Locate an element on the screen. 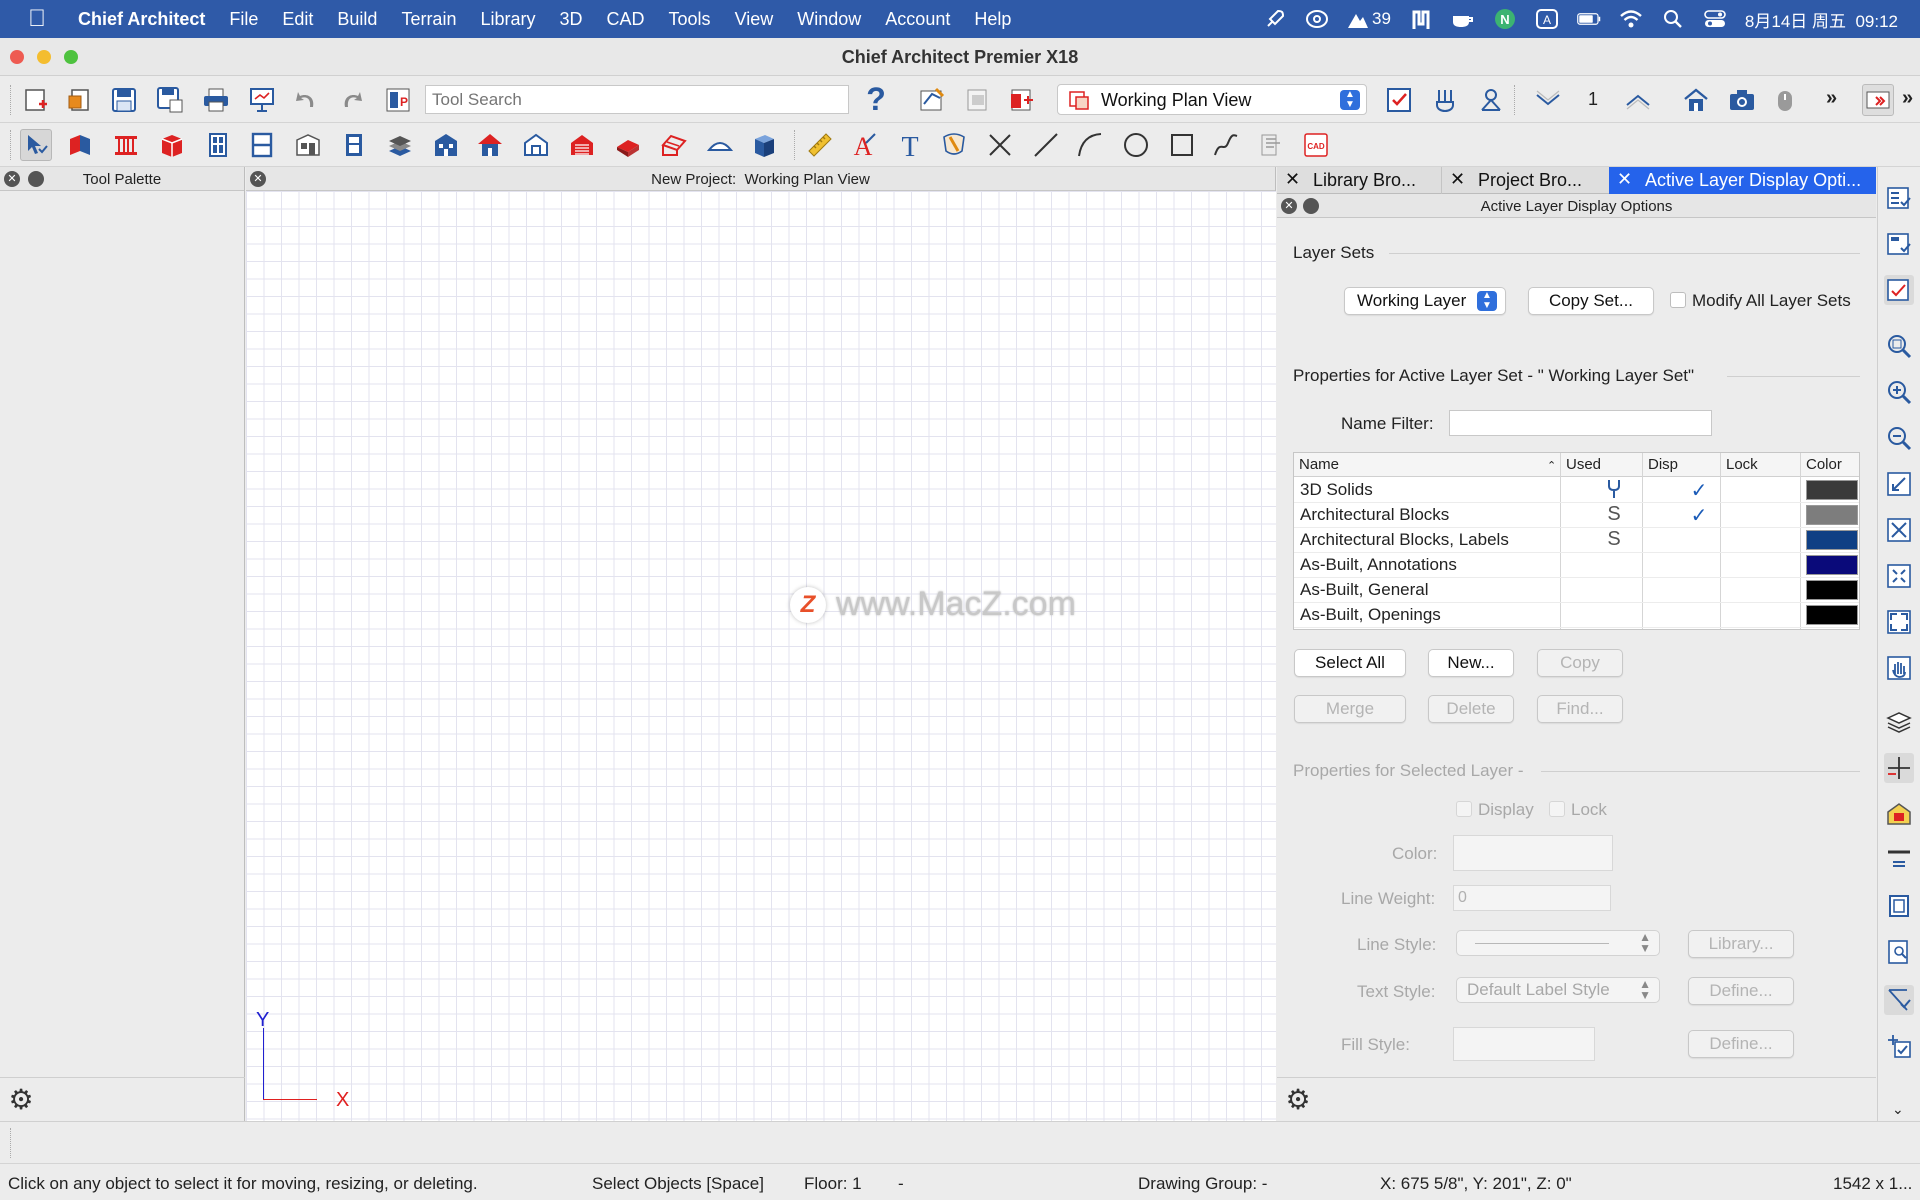 This screenshot has height=1200, width=1920. shape-tool-icon is located at coordinates (720, 145).